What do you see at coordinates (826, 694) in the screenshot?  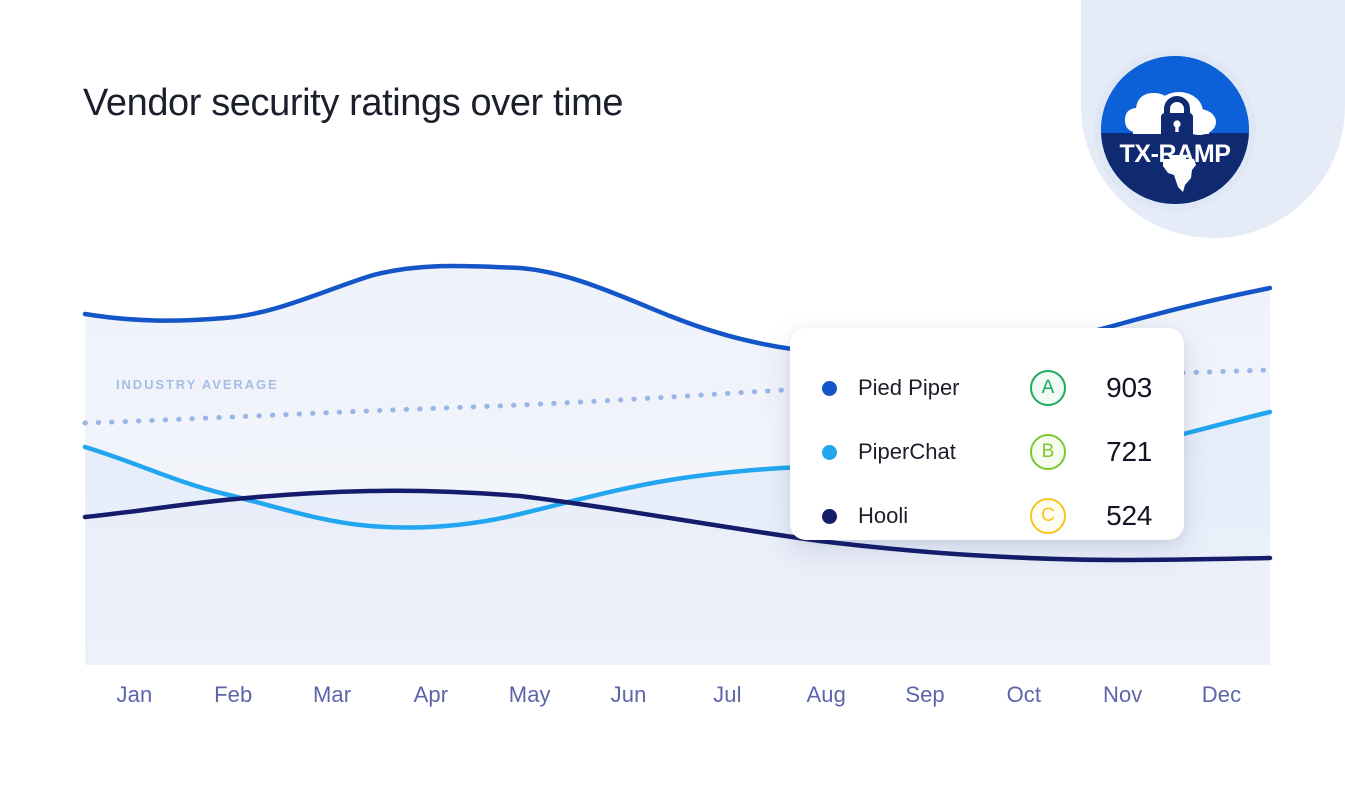 I see `x-tick-aug: Aug` at bounding box center [826, 694].